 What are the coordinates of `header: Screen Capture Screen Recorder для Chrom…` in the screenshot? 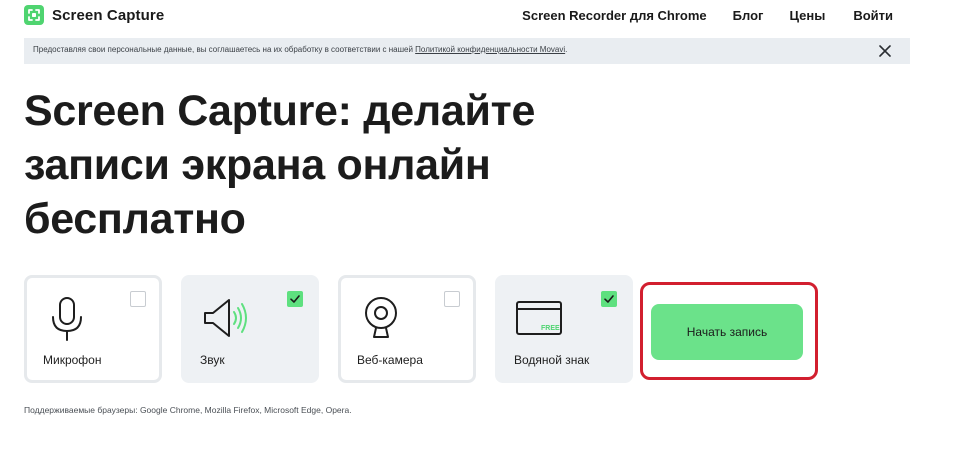 It's located at (480, 17).